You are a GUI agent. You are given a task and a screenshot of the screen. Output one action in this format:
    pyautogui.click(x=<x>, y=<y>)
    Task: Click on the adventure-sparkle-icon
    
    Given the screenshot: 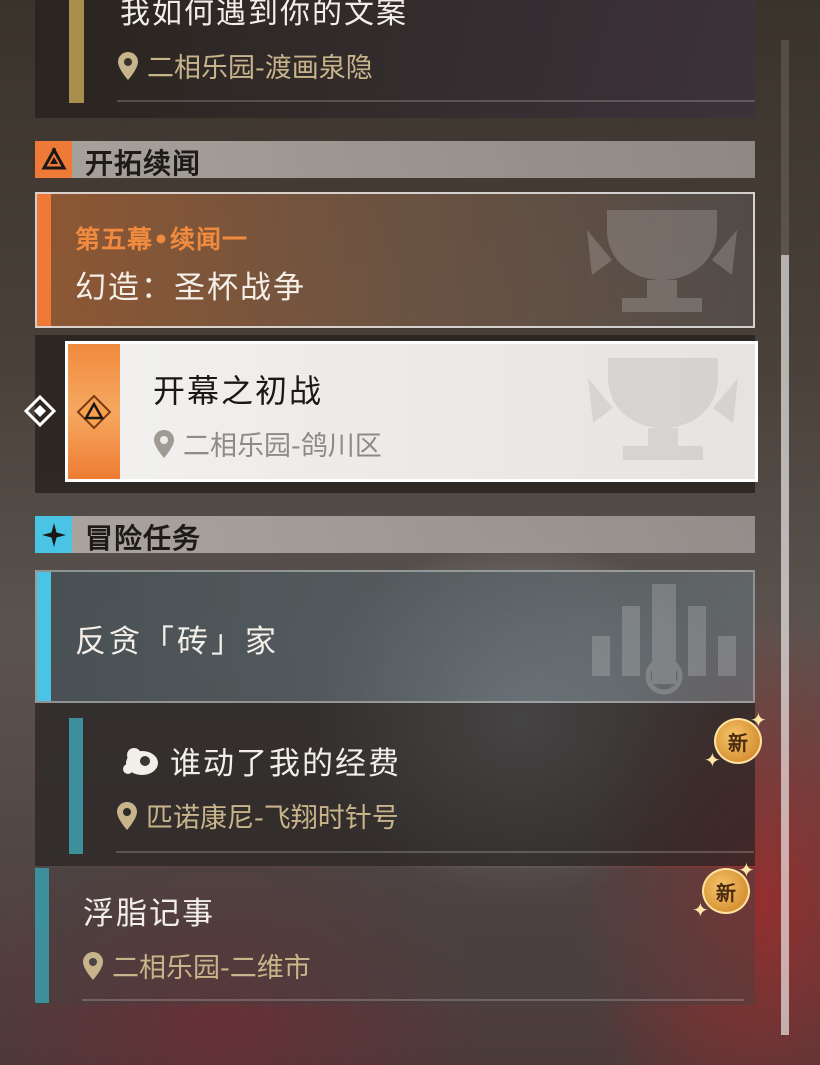 What is the action you would take?
    pyautogui.click(x=53, y=534)
    